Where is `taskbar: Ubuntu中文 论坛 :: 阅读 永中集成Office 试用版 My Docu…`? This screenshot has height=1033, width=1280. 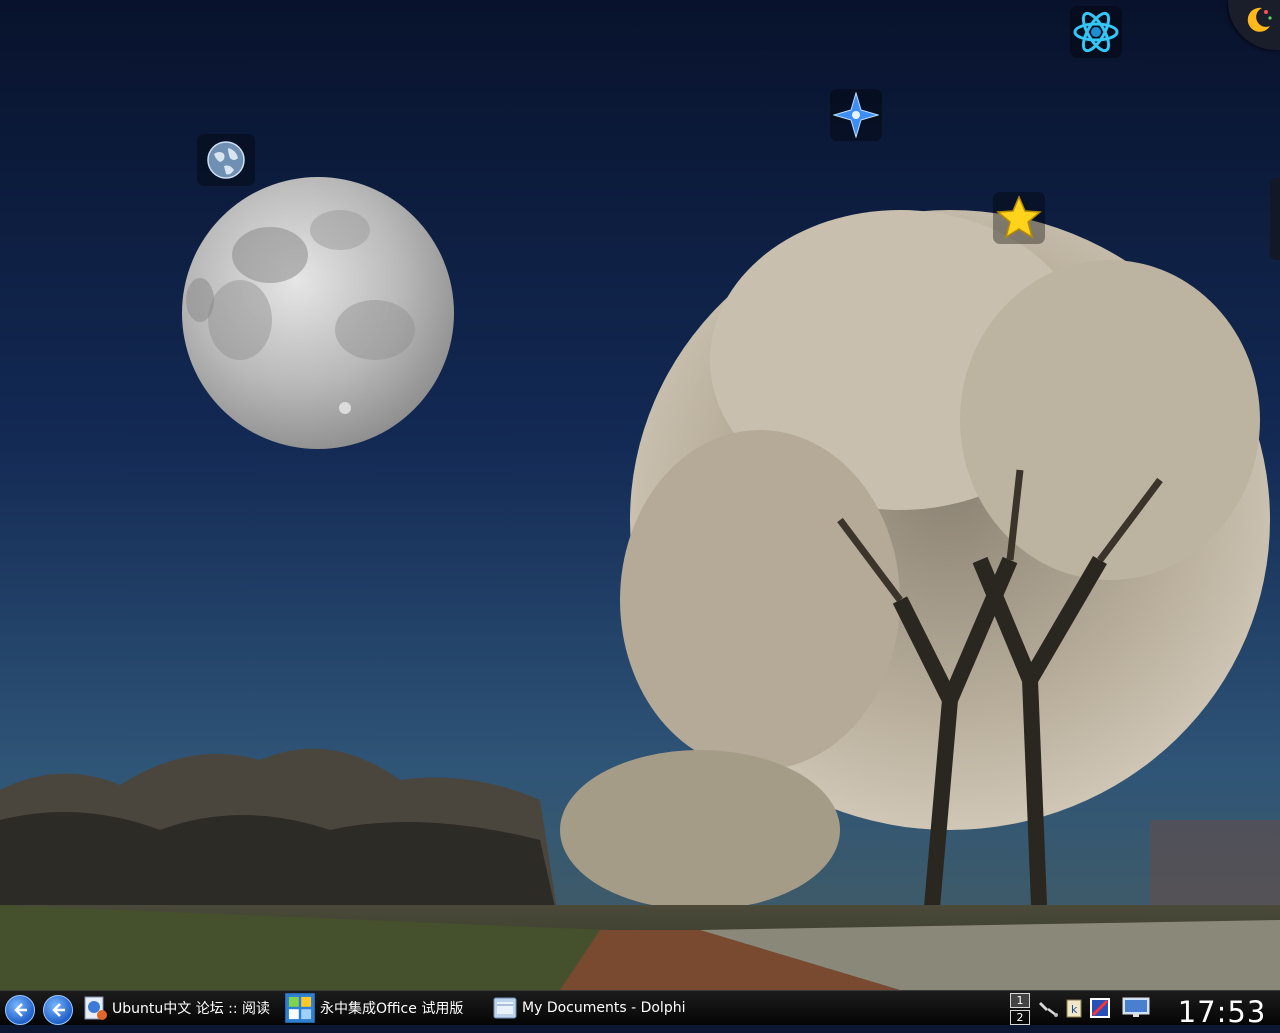 taskbar: Ubuntu中文 论坛 :: 阅读 永中集成Office 试用版 My Docu… is located at coordinates (640, 1009).